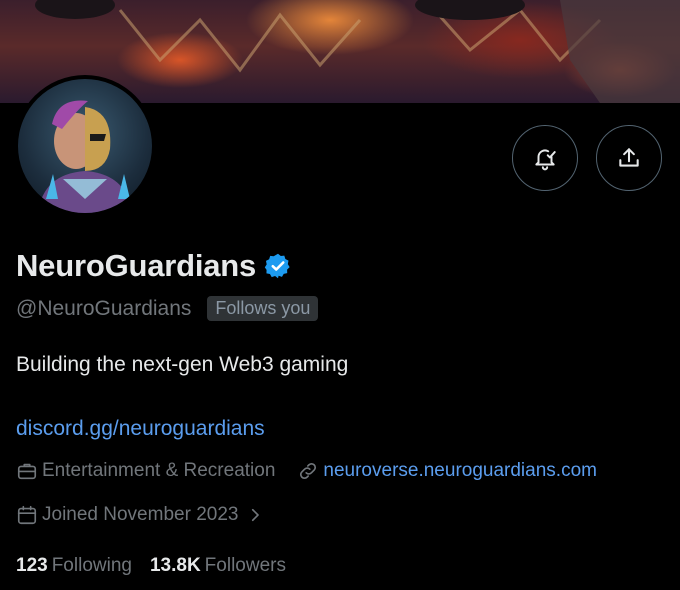  What do you see at coordinates (27, 515) in the screenshot?
I see `calendar-icon` at bounding box center [27, 515].